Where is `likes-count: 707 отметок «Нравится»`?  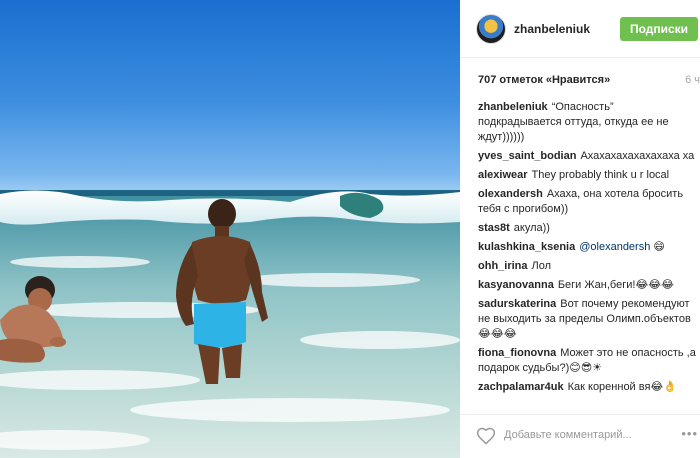 likes-count: 707 отметок «Нравится» is located at coordinates (544, 80).